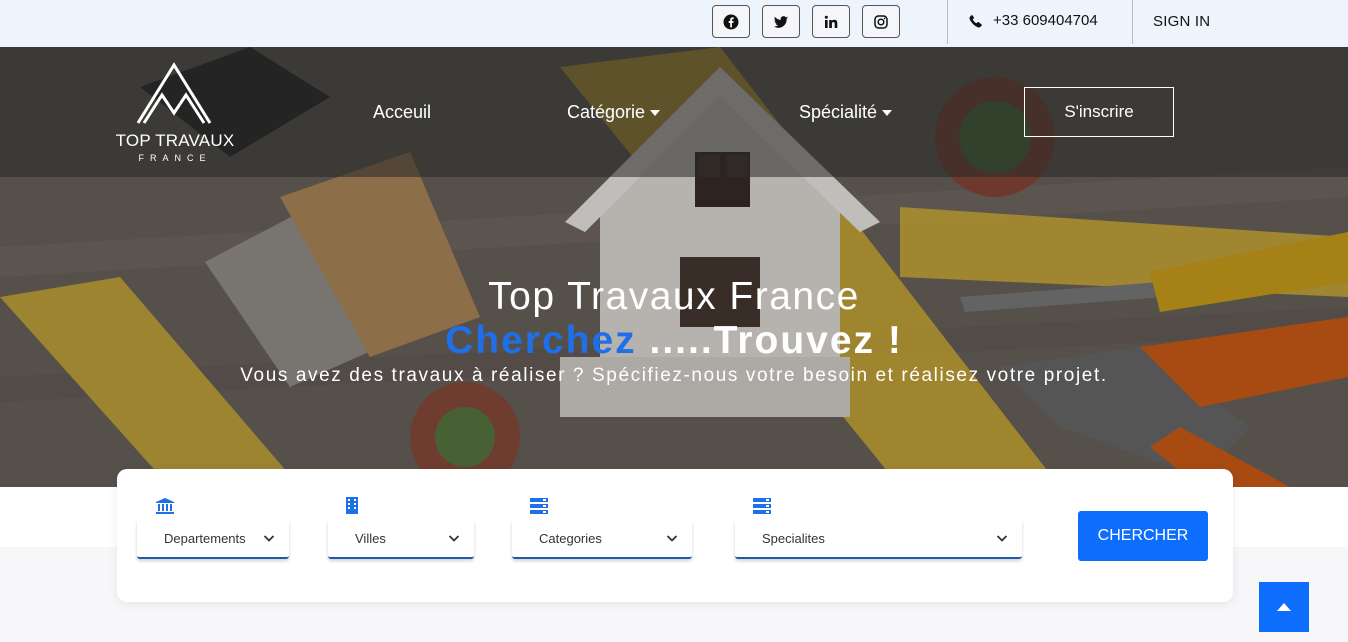  I want to click on select-value: Departements, so click(205, 538).